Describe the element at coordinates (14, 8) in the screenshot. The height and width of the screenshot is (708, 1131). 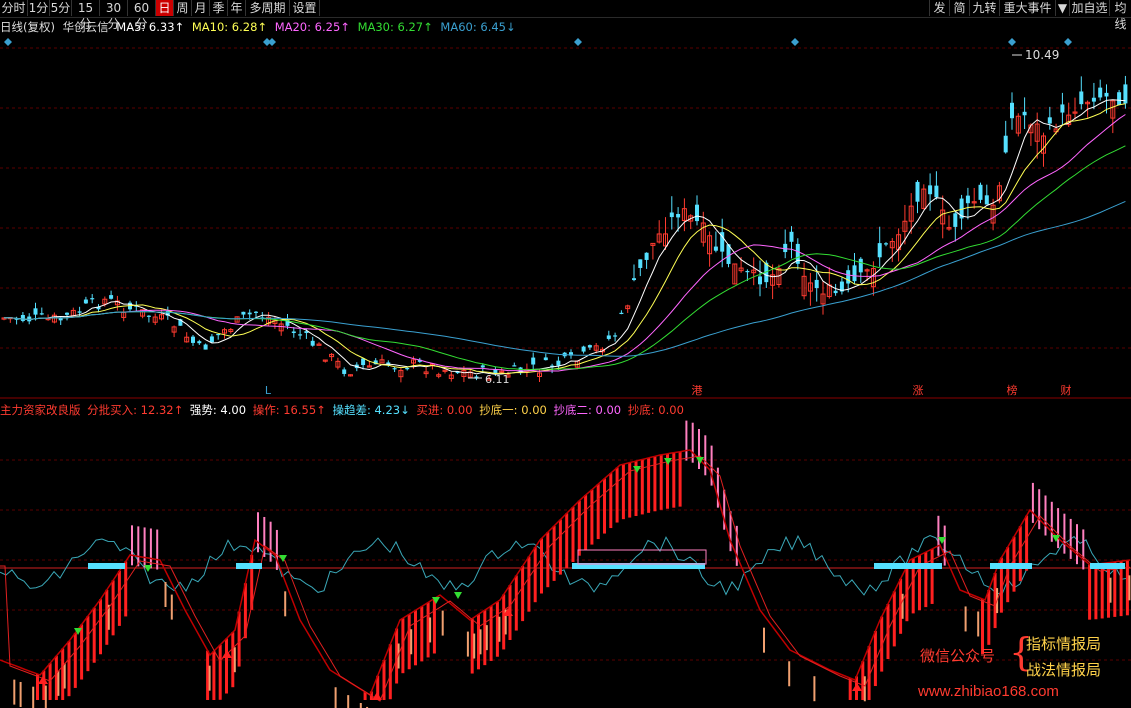
I see `period-tab-0: 分时` at that location.